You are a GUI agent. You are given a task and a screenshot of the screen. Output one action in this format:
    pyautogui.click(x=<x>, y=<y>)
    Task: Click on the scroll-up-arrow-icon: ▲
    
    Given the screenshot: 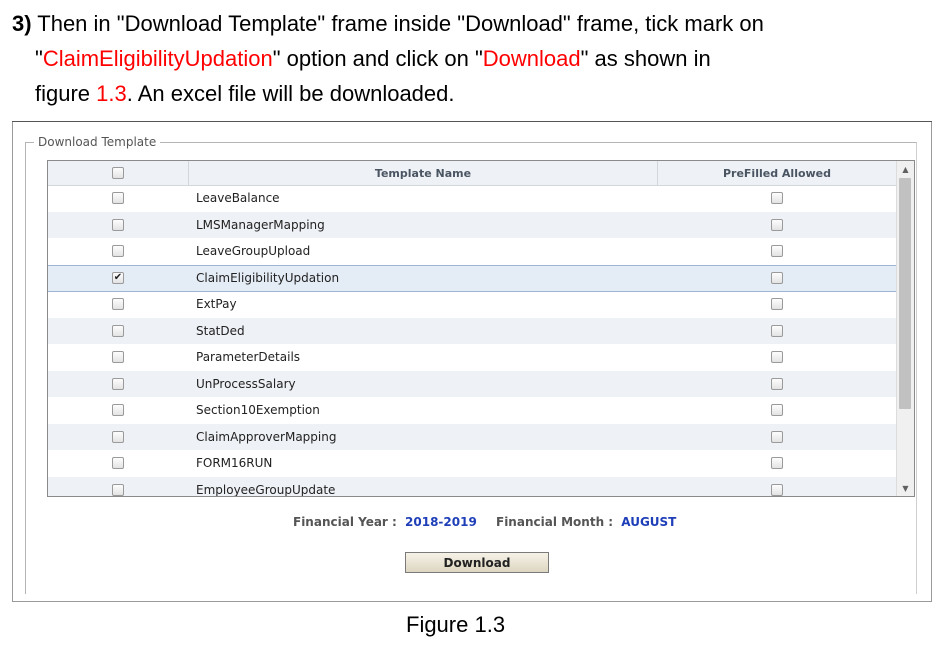 What is the action you would take?
    pyautogui.click(x=905, y=169)
    